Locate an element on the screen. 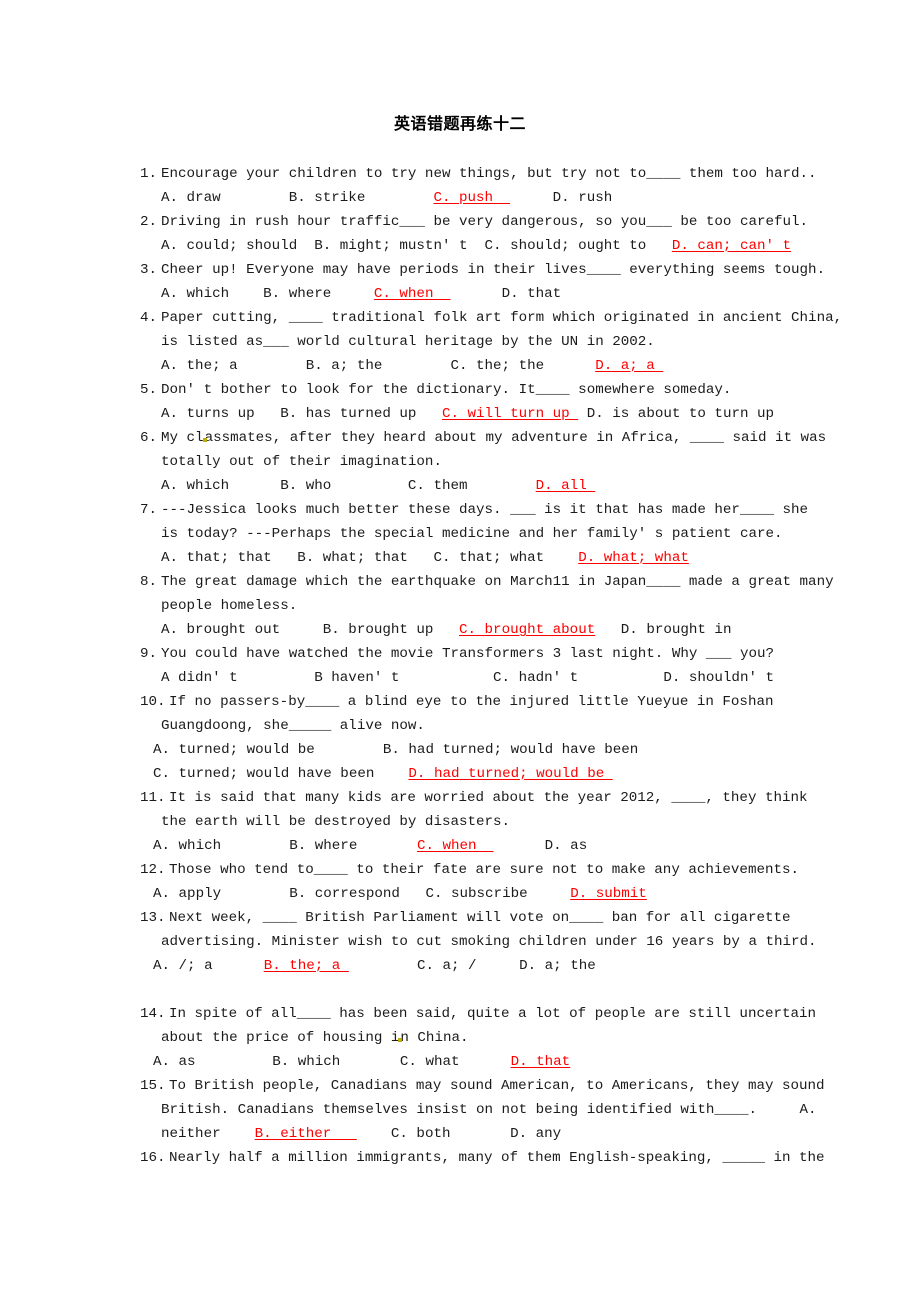 This screenshot has height=1302, width=920. question-number: 13. is located at coordinates (153, 918).